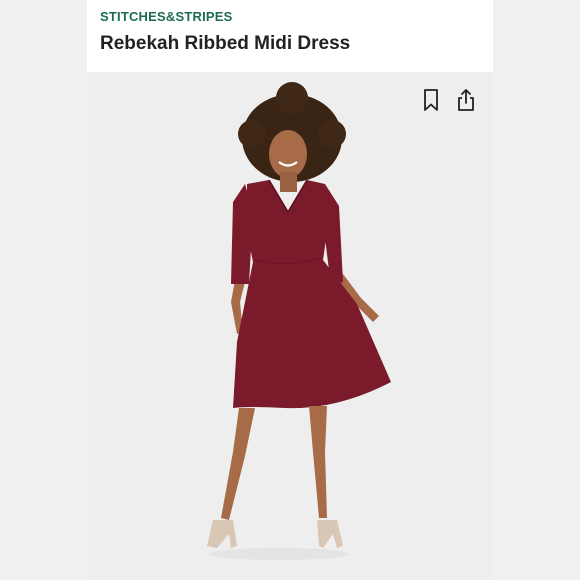 The width and height of the screenshot is (580, 580). Describe the element at coordinates (225, 43) in the screenshot. I see `listing-title: Rebekah Ribbed Midi Dress` at that location.